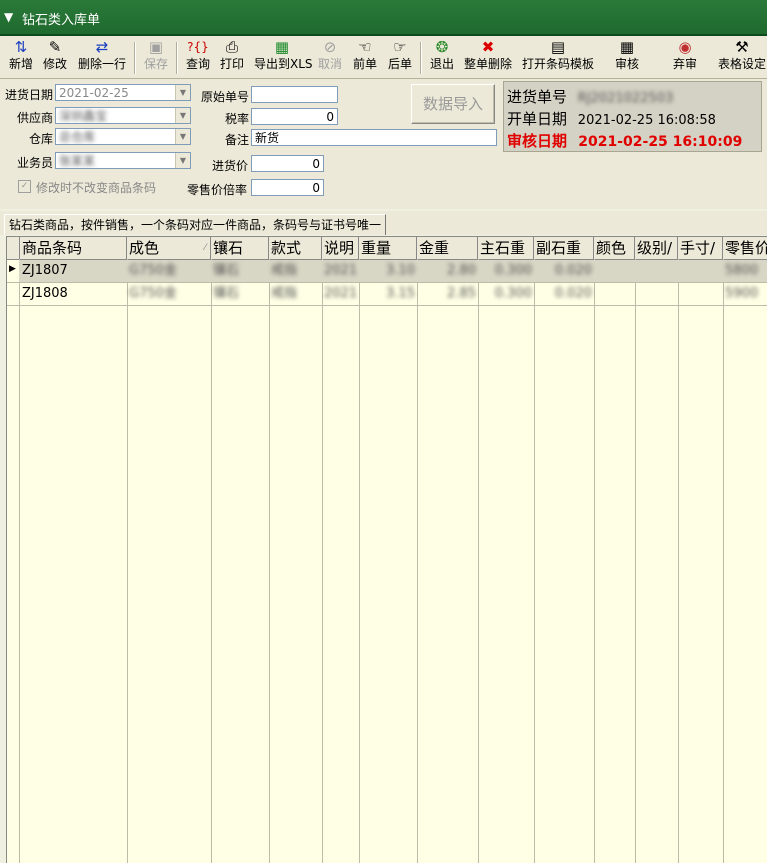  Describe the element at coordinates (102, 47) in the screenshot. I see `delete-row-icon: ⇄` at that location.